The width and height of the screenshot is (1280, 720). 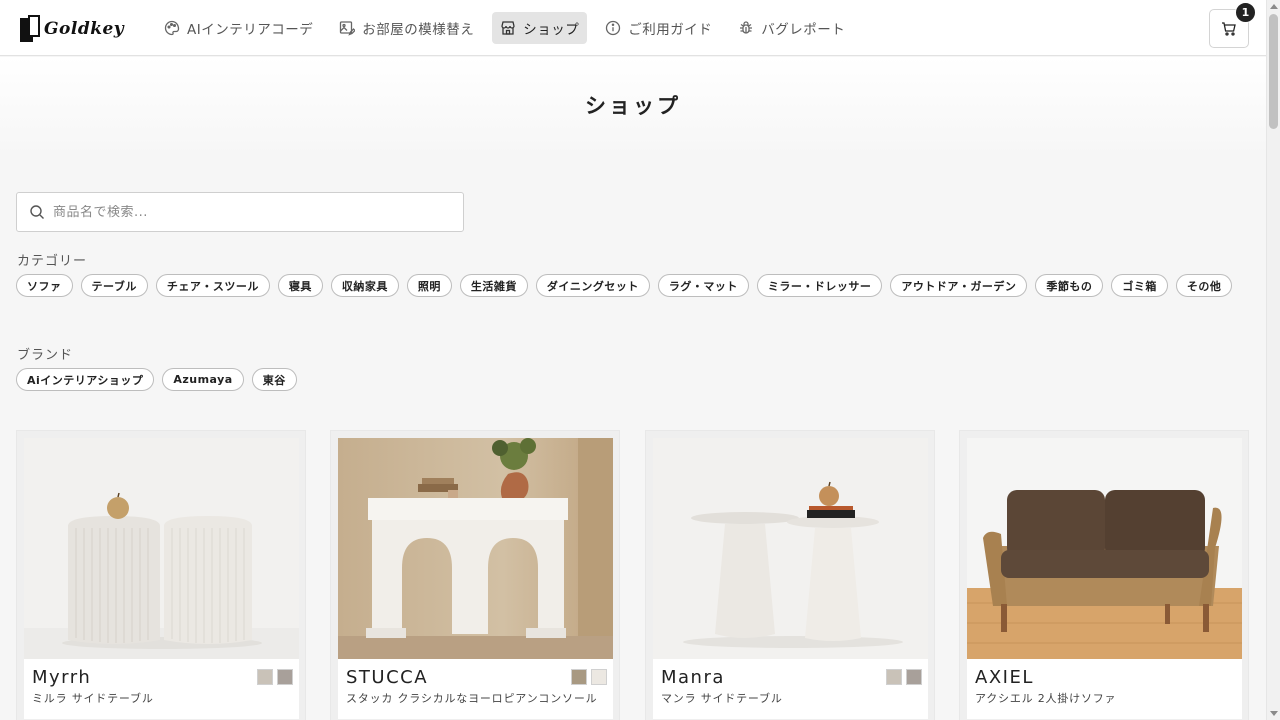 I want to click on brand-logo: Goldkey, so click(x=73, y=29).